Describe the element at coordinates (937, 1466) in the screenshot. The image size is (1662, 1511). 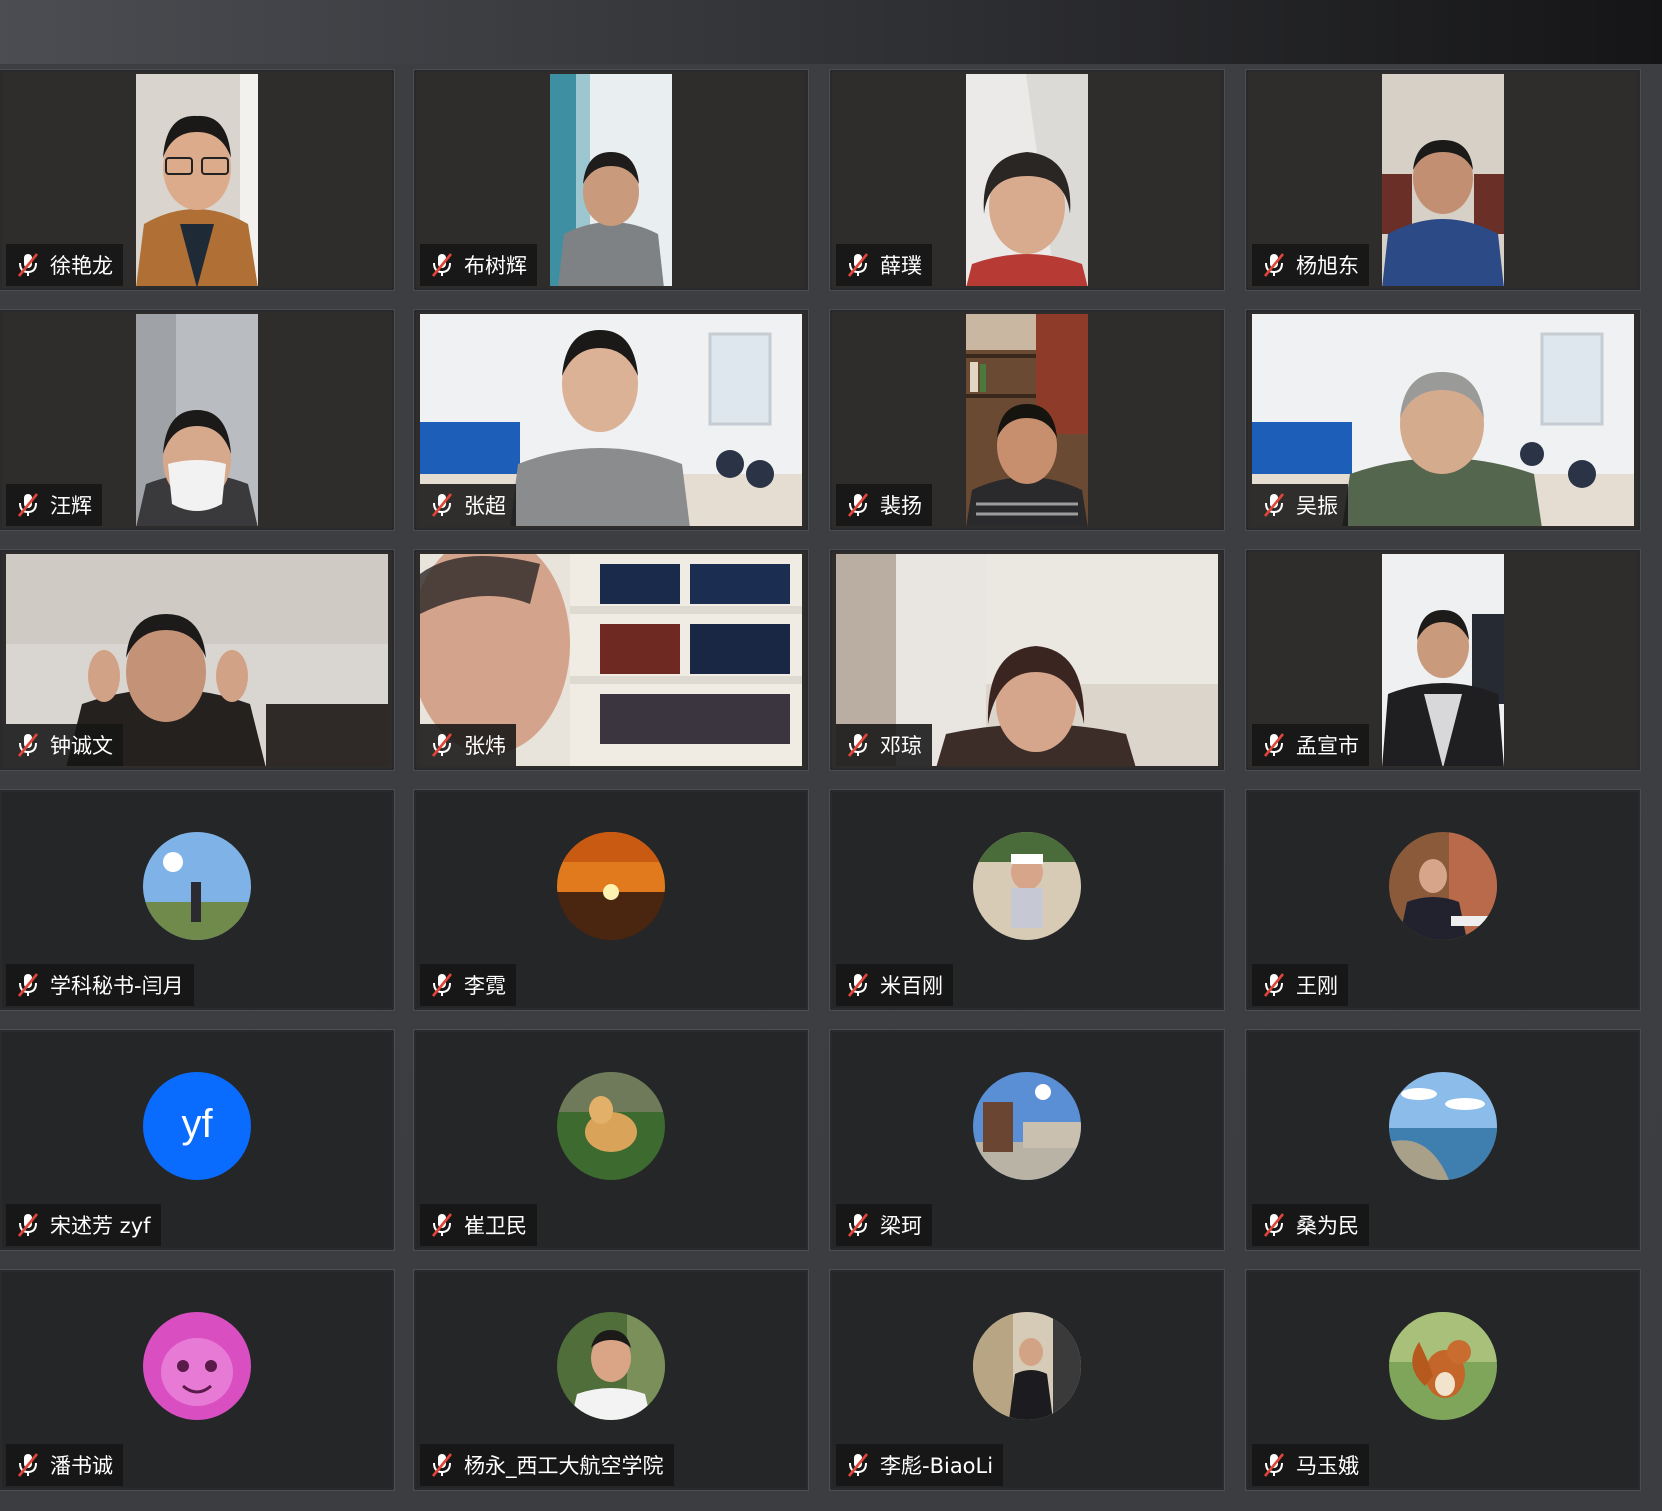
I see `participant-name: 李彪-BiaoLi` at that location.